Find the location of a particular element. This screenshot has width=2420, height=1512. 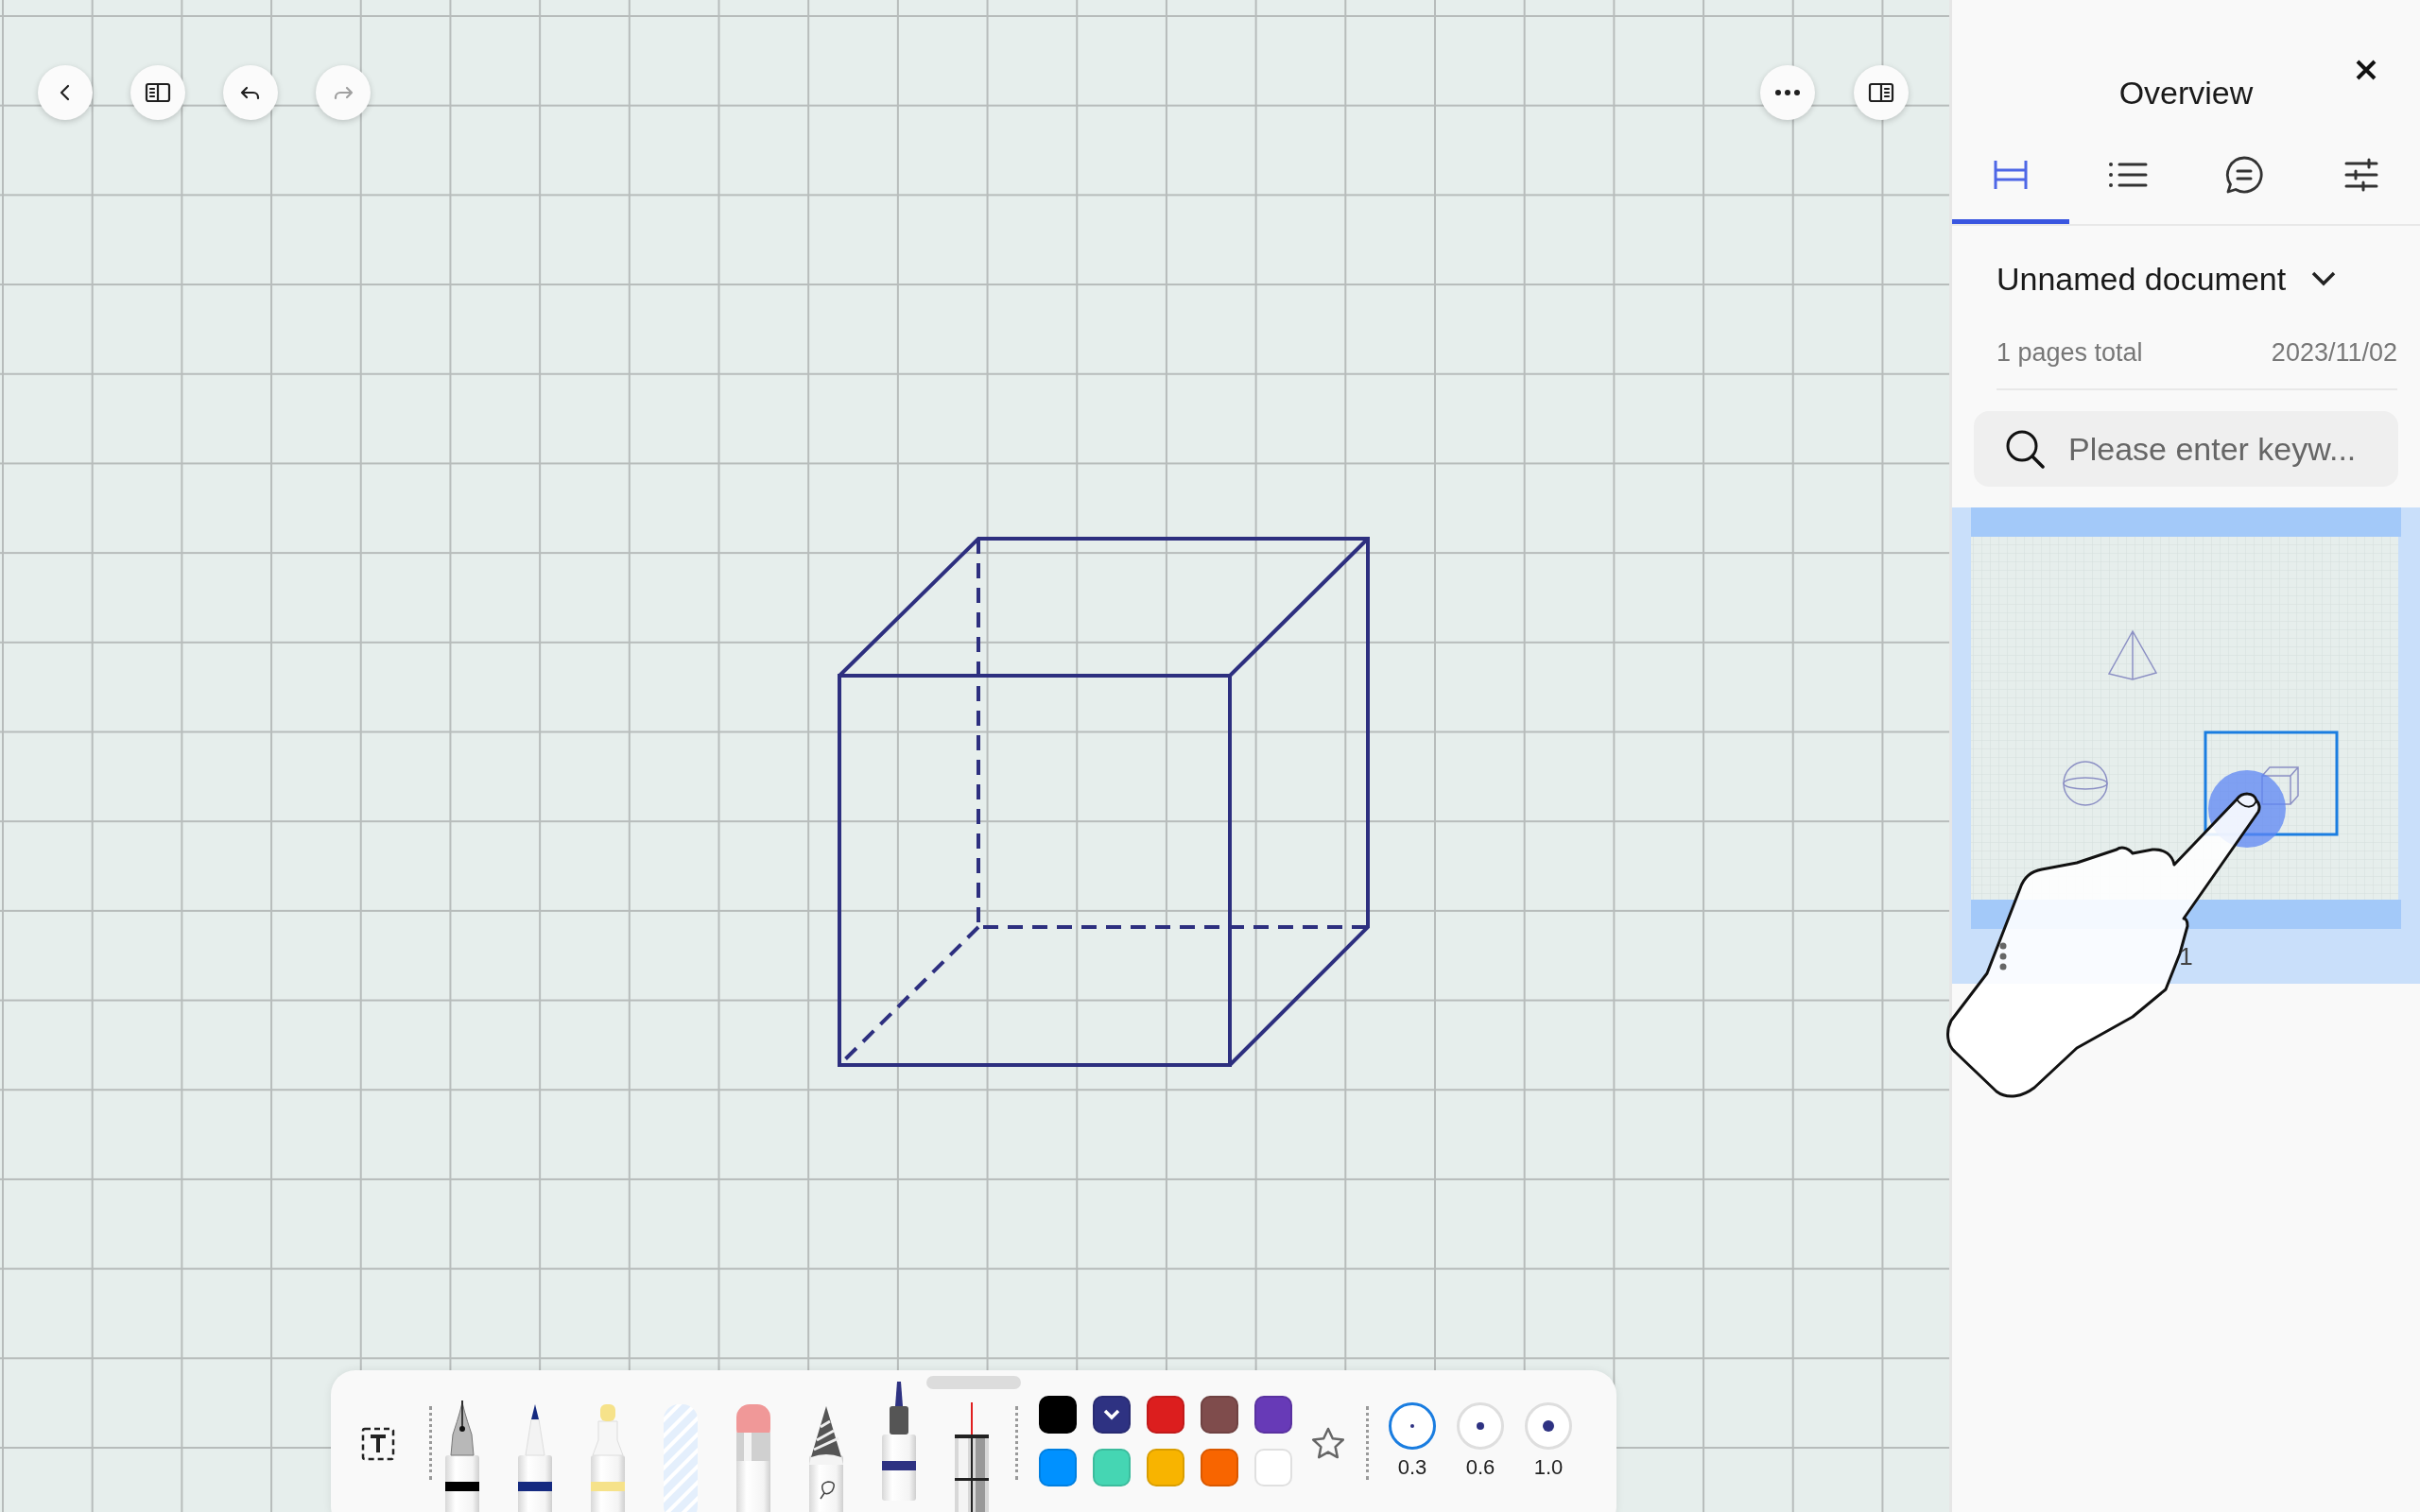

more-vertical-icon is located at coordinates (2003, 956).